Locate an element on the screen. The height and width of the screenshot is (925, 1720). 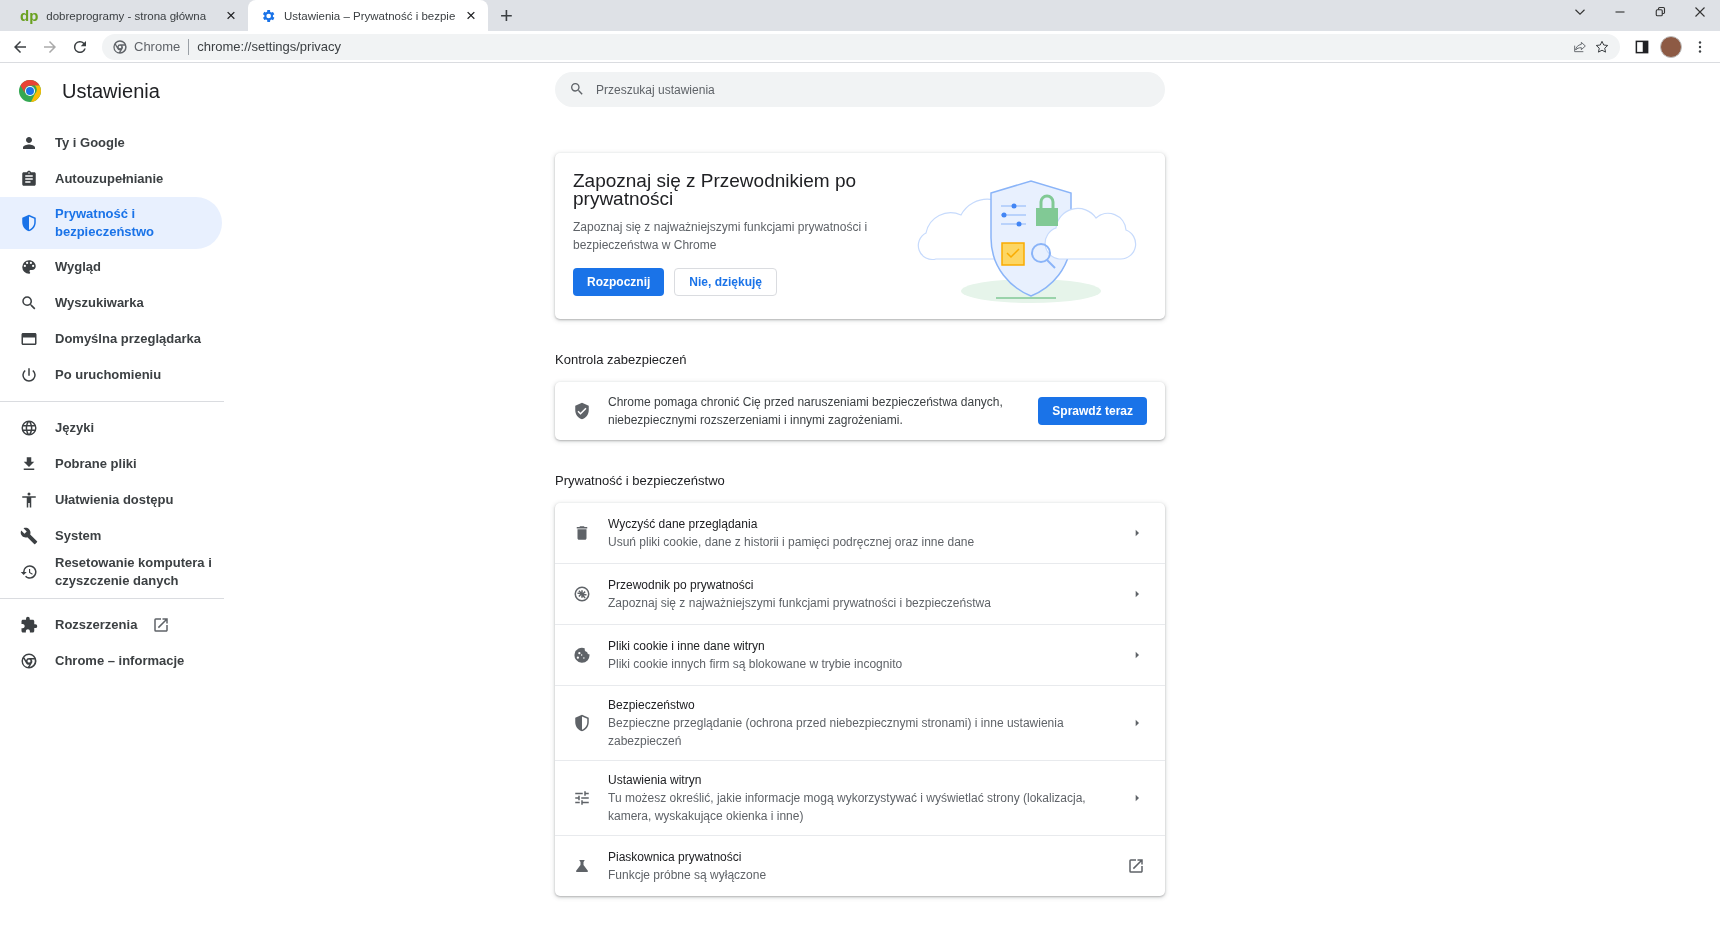
history-icon is located at coordinates (29, 572).